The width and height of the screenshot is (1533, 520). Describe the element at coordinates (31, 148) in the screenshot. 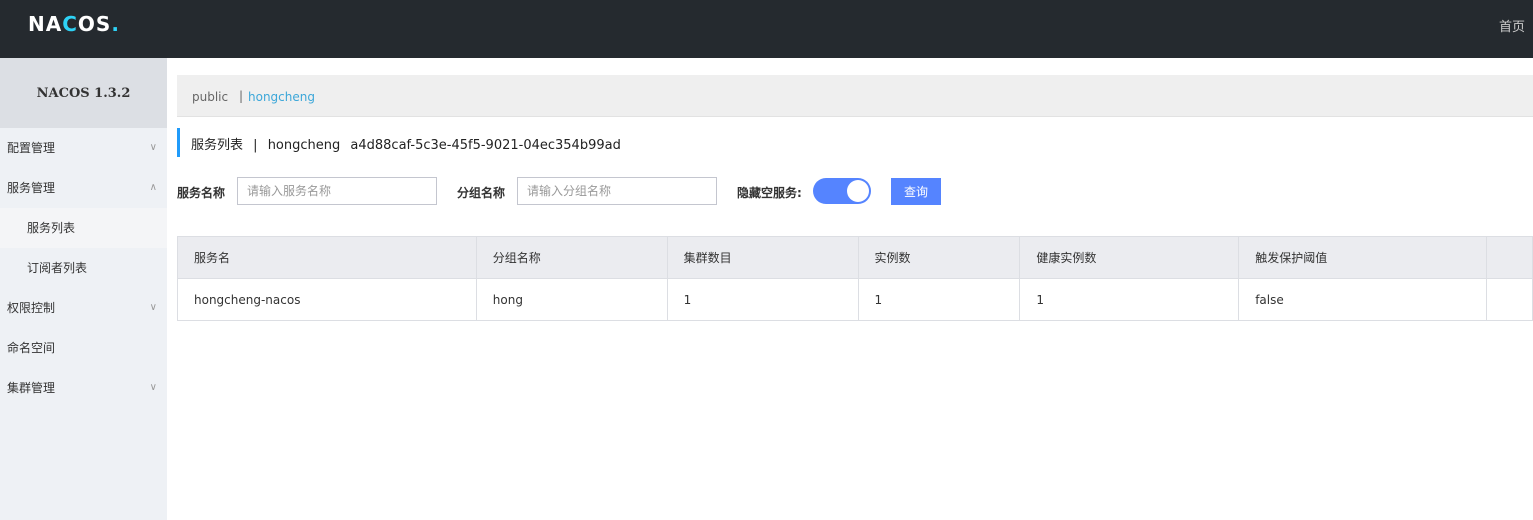

I see `sidebar-item-label: 配置管理` at that location.